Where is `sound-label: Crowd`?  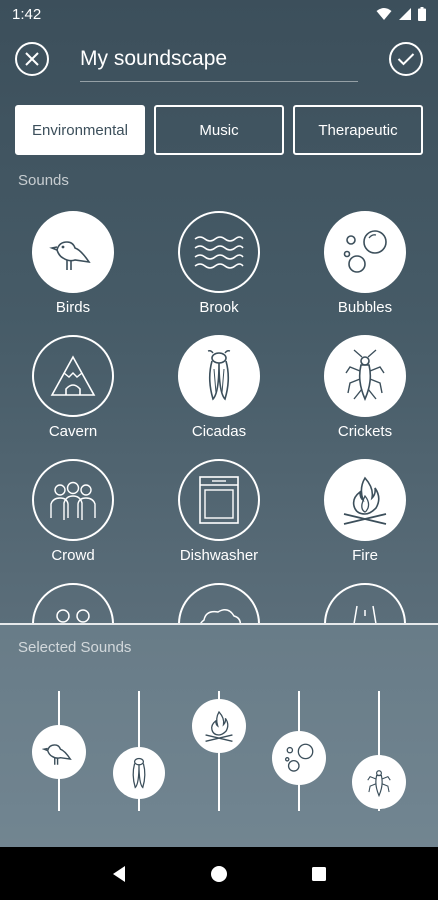 sound-label: Crowd is located at coordinates (73, 555).